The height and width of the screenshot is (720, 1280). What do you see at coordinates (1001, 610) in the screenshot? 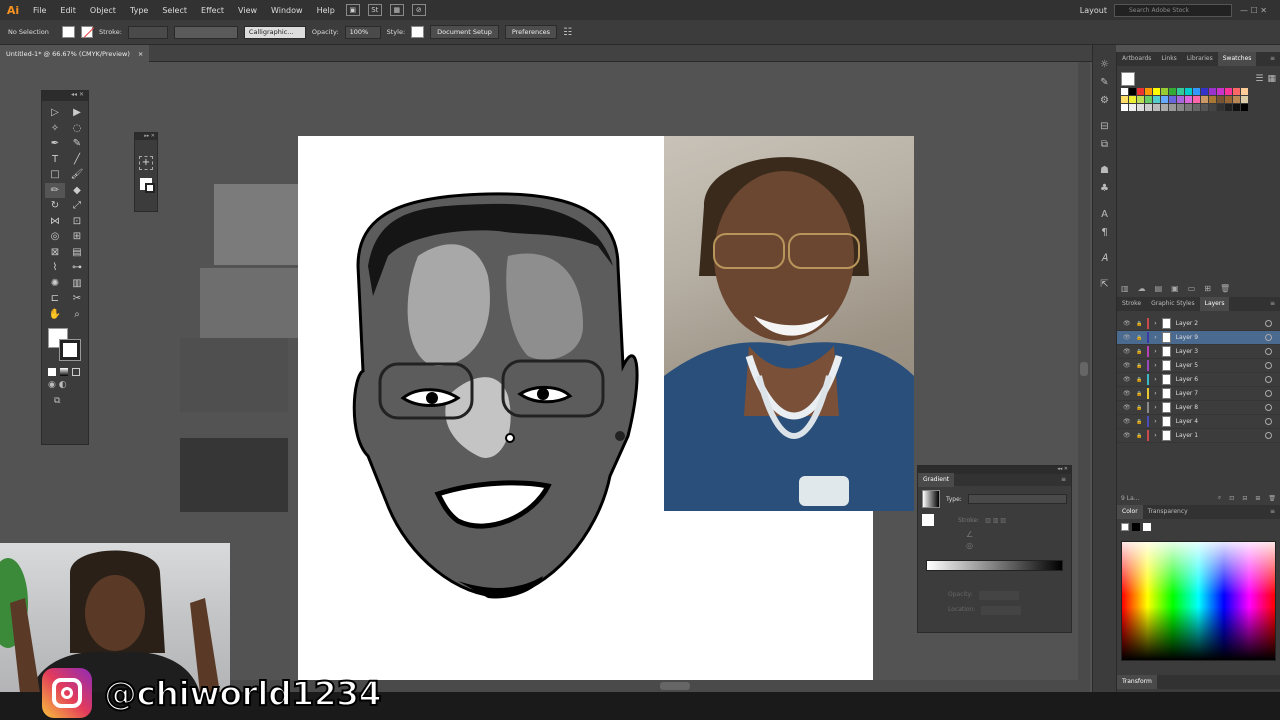
I see `gradient-location-input` at bounding box center [1001, 610].